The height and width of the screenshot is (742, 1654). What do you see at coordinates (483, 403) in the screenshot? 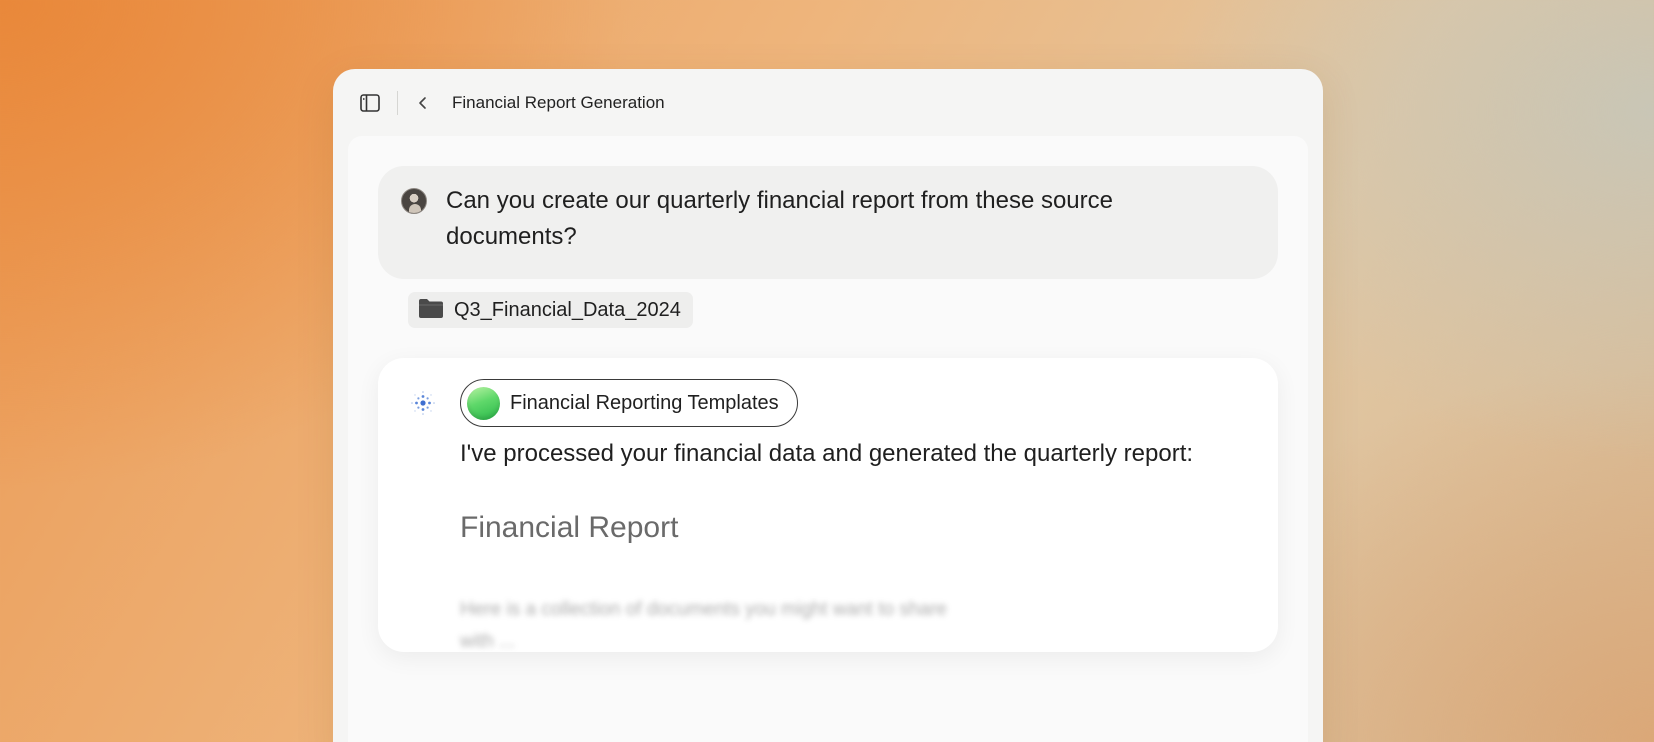
I see `template-source-logo` at bounding box center [483, 403].